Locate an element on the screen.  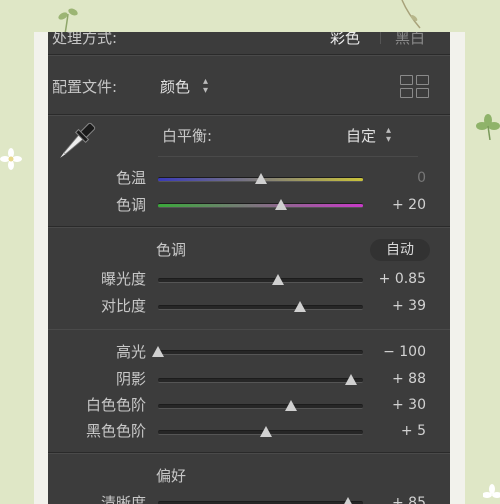
flower-decoration-icon is located at coordinates (11, 159).